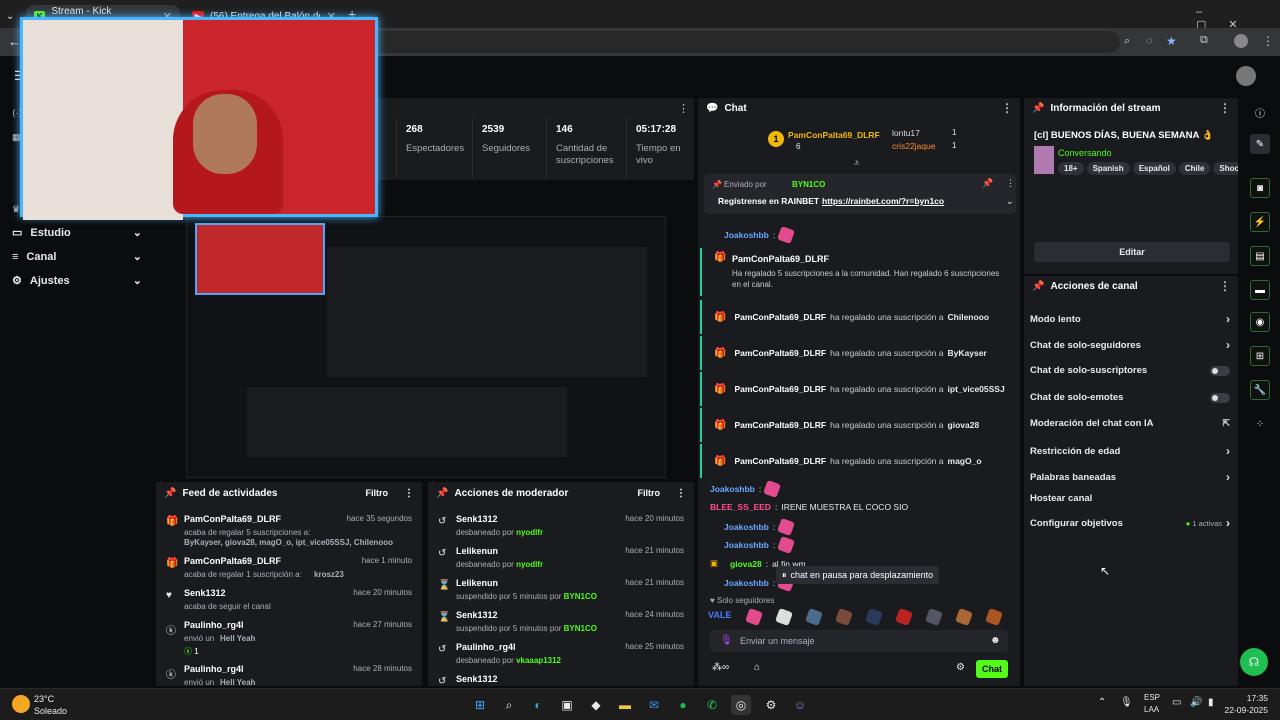 The height and width of the screenshot is (720, 1280). I want to click on emote-image: VALE, so click(719, 618).